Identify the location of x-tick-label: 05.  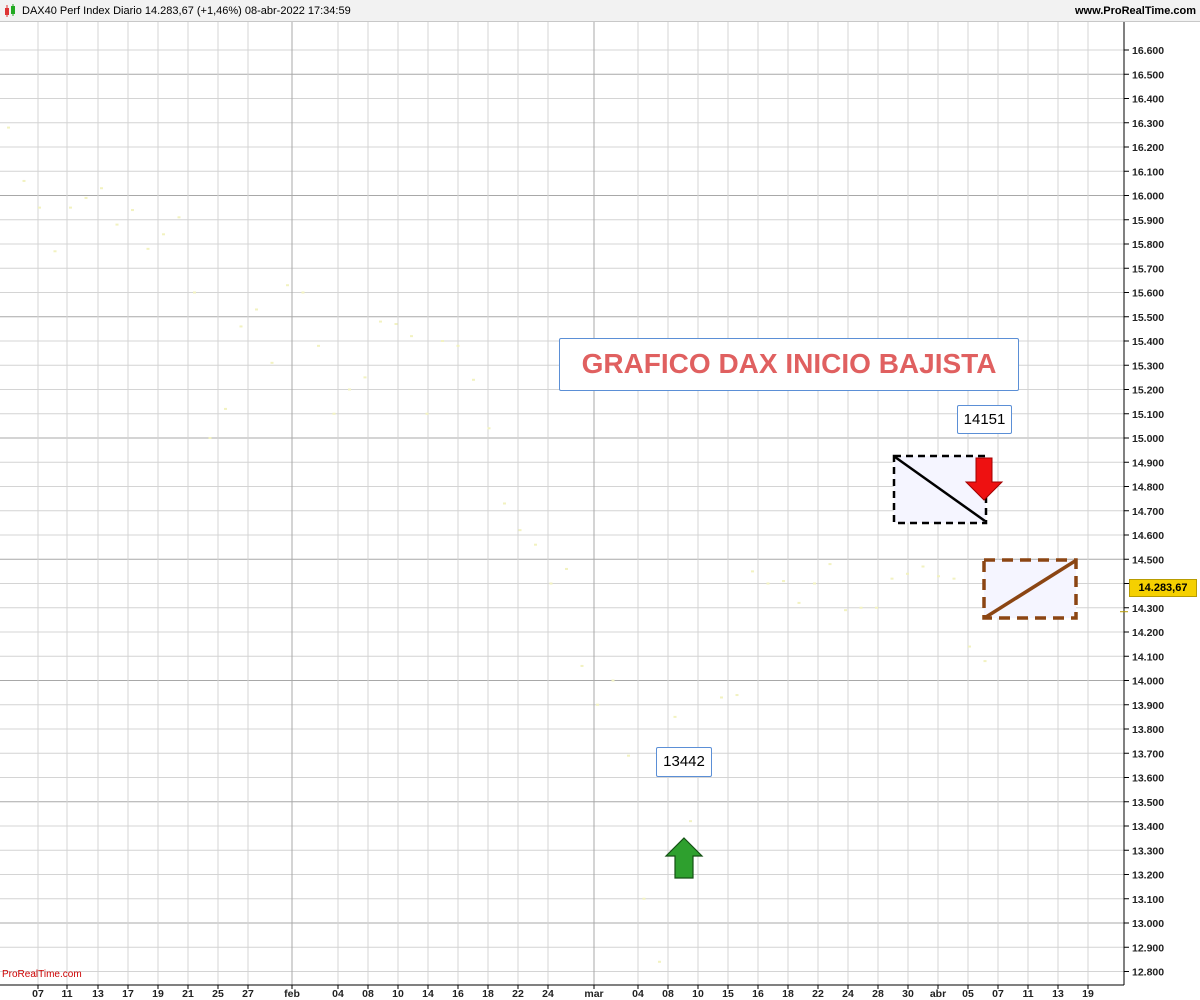
(968, 994).